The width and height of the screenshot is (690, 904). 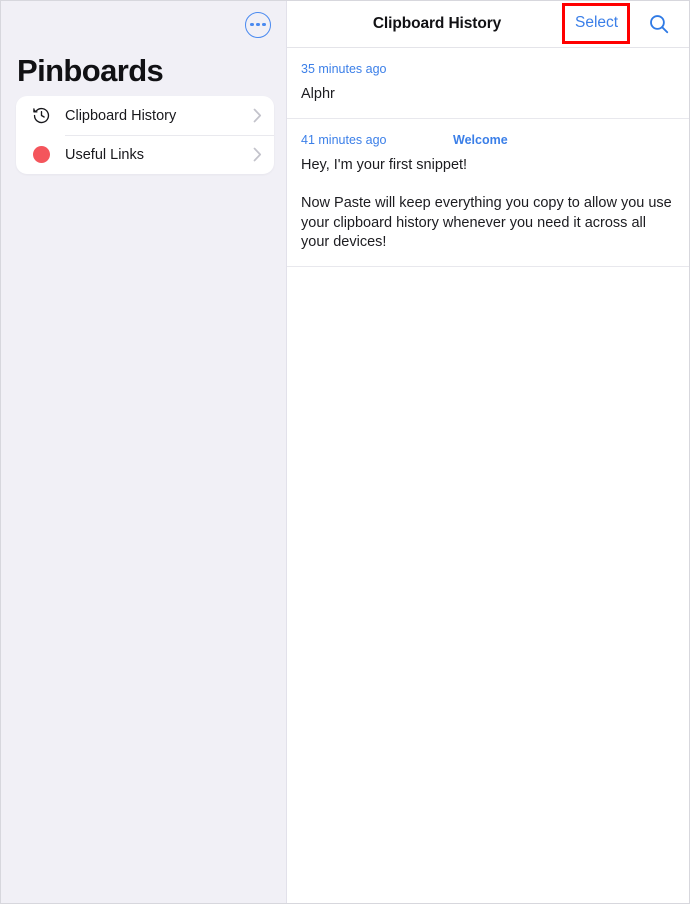 What do you see at coordinates (480, 139) in the screenshot?
I see `snippet-tag: Welcome` at bounding box center [480, 139].